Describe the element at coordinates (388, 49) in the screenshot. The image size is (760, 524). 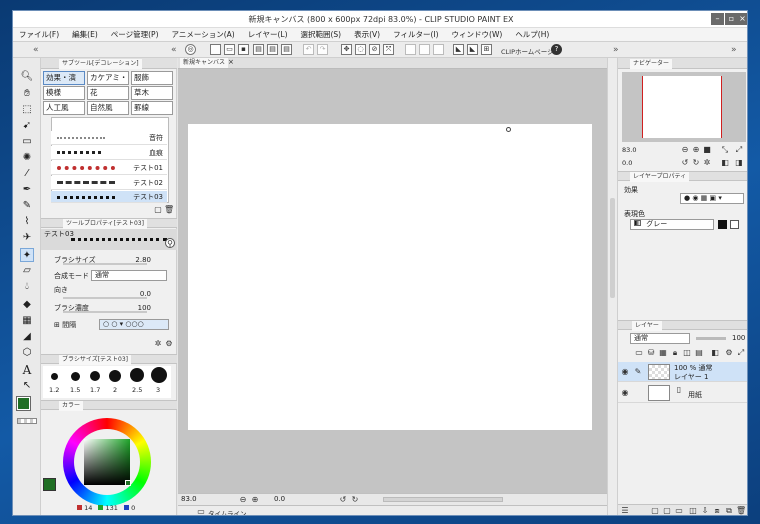
I see `transform-icon: ⤧` at that location.